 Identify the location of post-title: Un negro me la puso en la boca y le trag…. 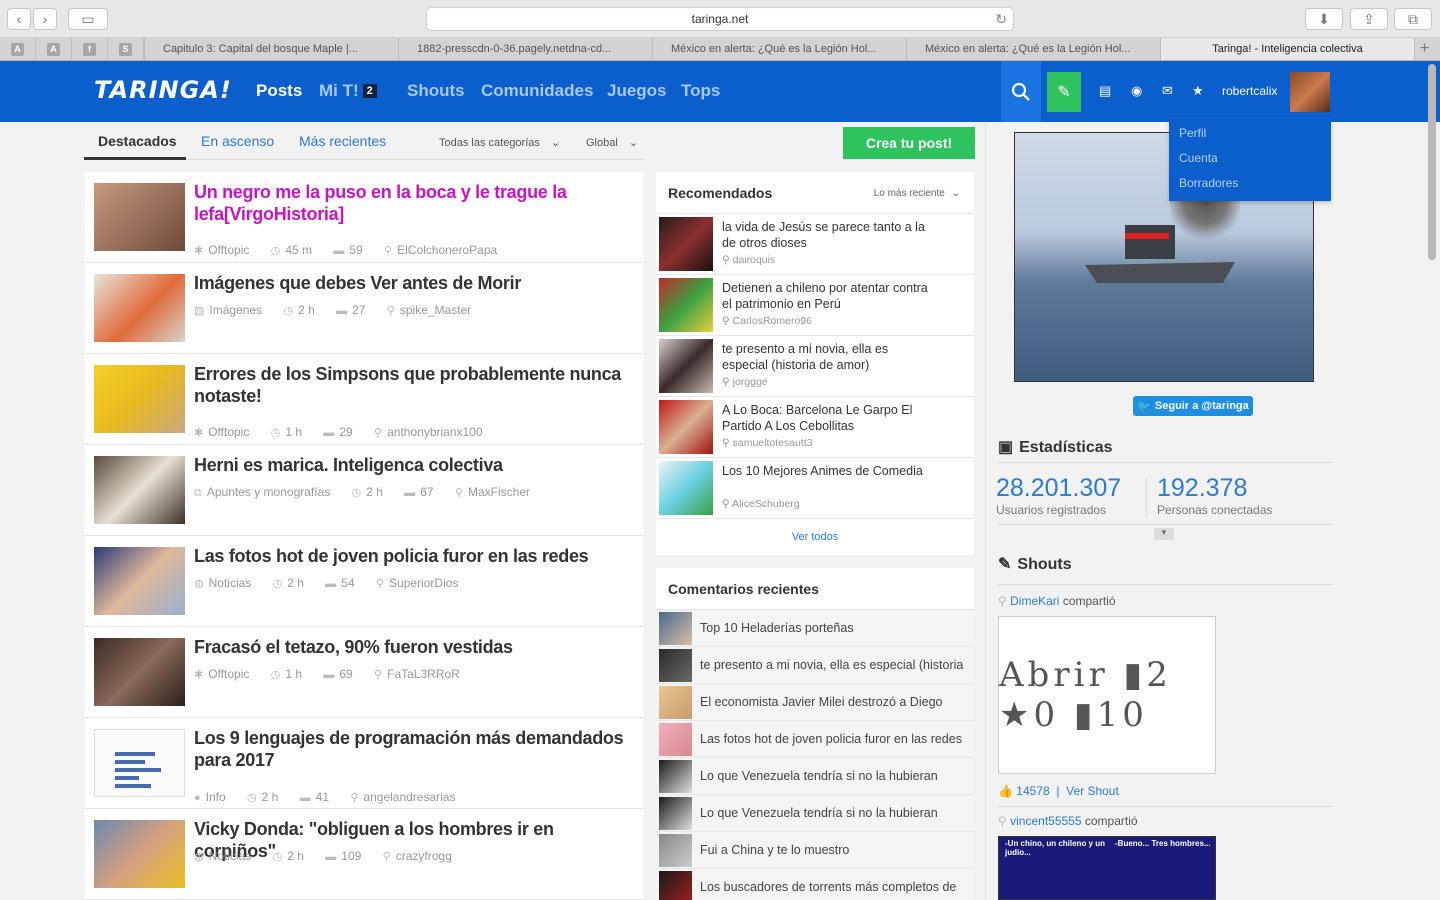
(414, 203).